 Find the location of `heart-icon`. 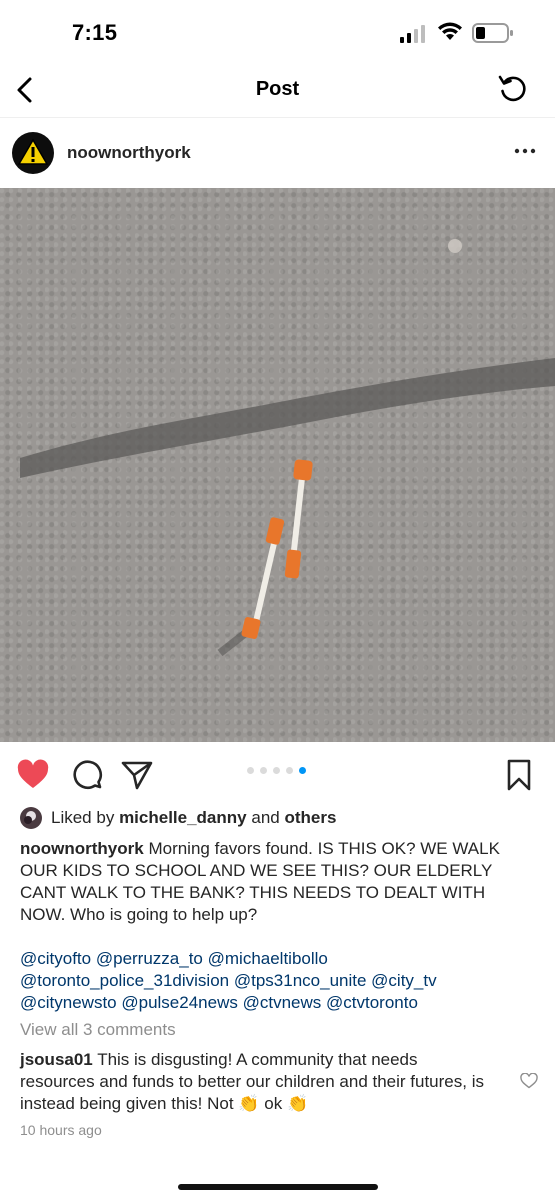

heart-icon is located at coordinates (33, 775).